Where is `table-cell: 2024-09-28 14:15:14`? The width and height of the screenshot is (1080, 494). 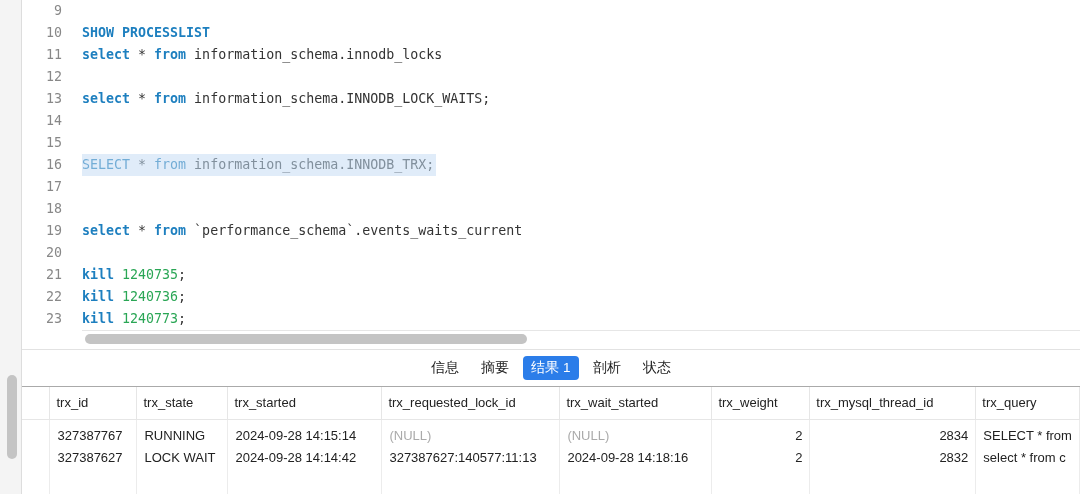
table-cell: 2024-09-28 14:15:14 is located at coordinates (304, 432).